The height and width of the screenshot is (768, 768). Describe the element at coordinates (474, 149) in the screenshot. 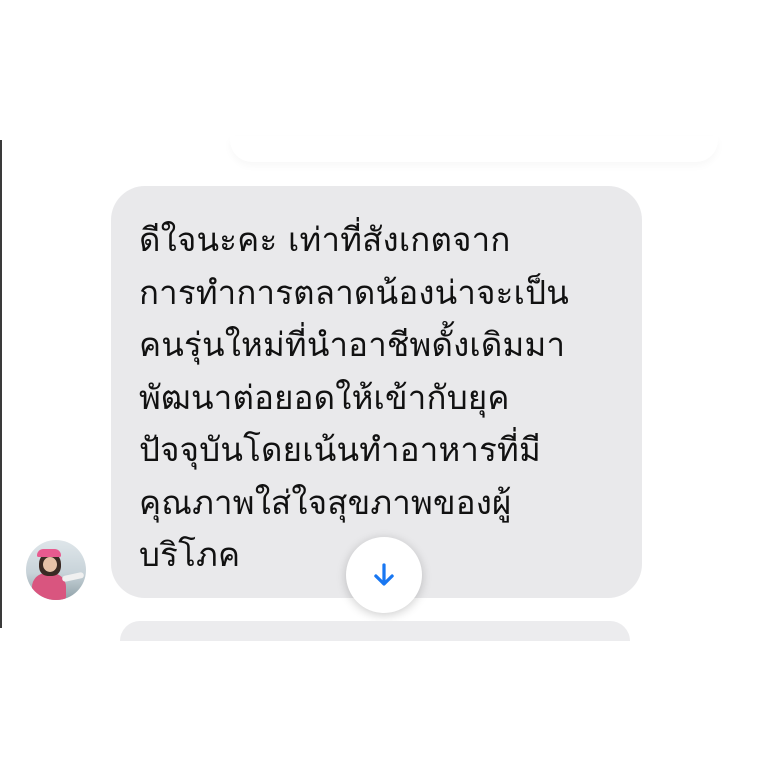

I see `previous-message-bubble-edge` at that location.